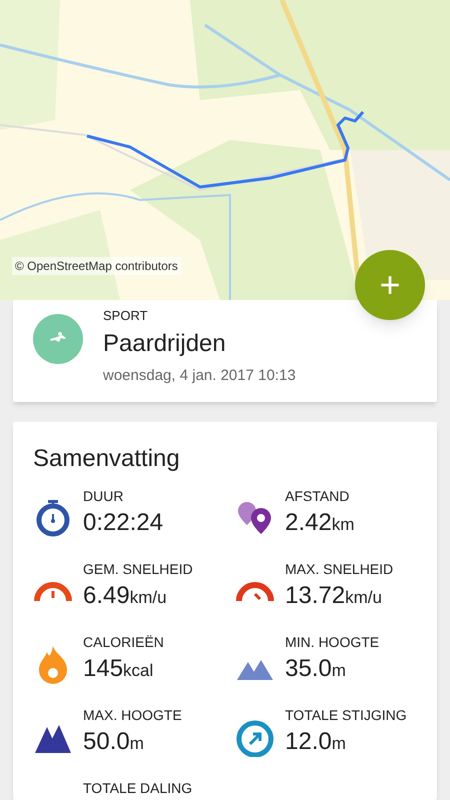  What do you see at coordinates (332, 642) in the screenshot?
I see `stat-label: MIN. HOOGTE` at bounding box center [332, 642].